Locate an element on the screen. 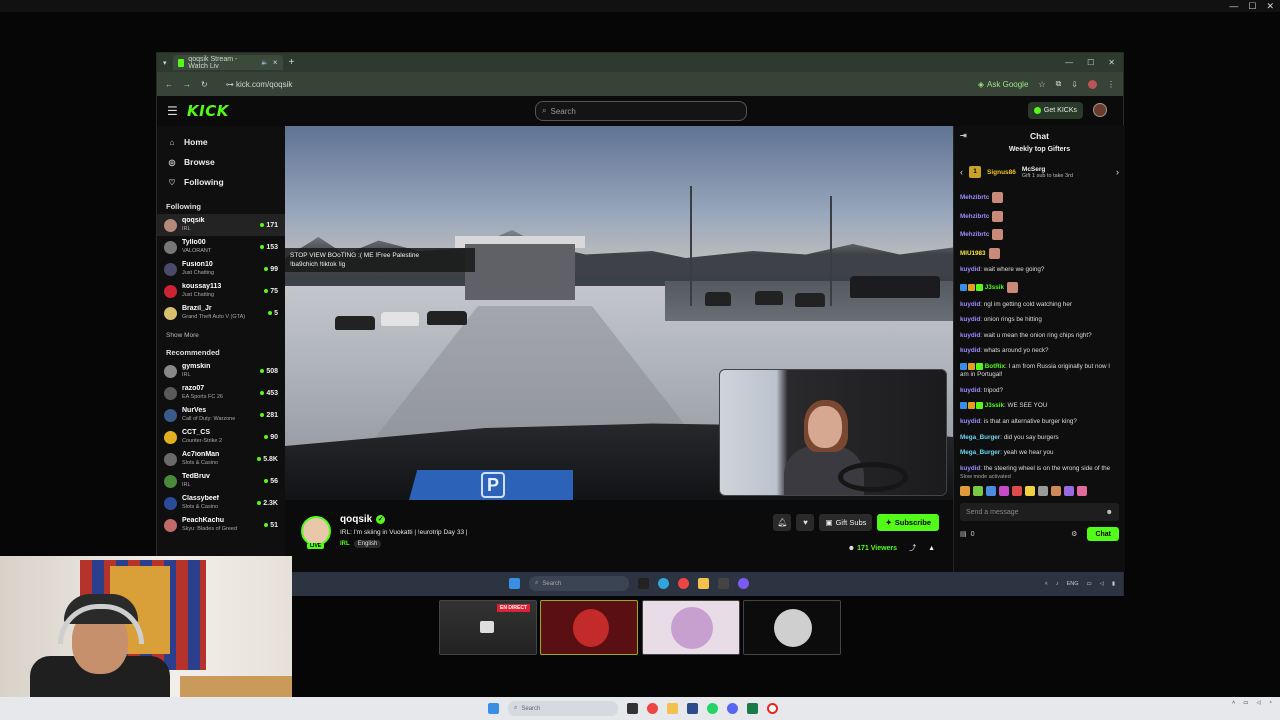 The width and height of the screenshot is (1280, 720). forward-icon: → is located at coordinates (187, 84).